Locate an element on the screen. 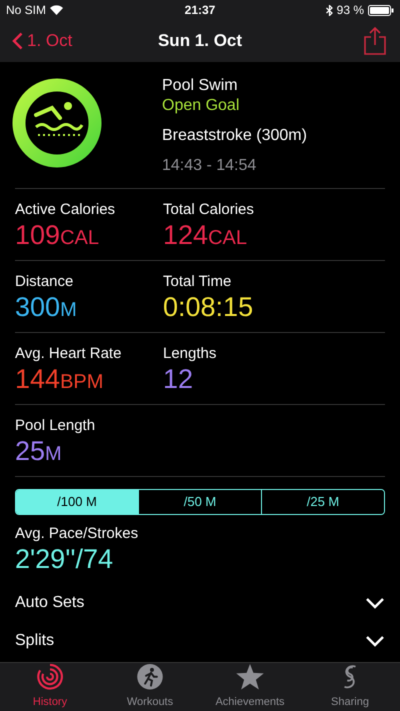  tab-item: Workouts is located at coordinates (150, 687).